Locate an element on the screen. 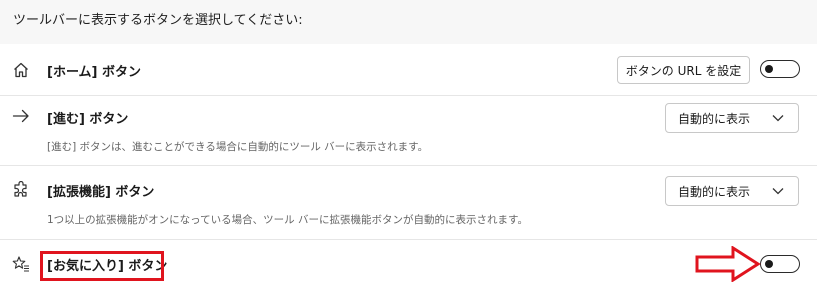 This screenshot has width=817, height=287. favorites-icon is located at coordinates (20, 264).